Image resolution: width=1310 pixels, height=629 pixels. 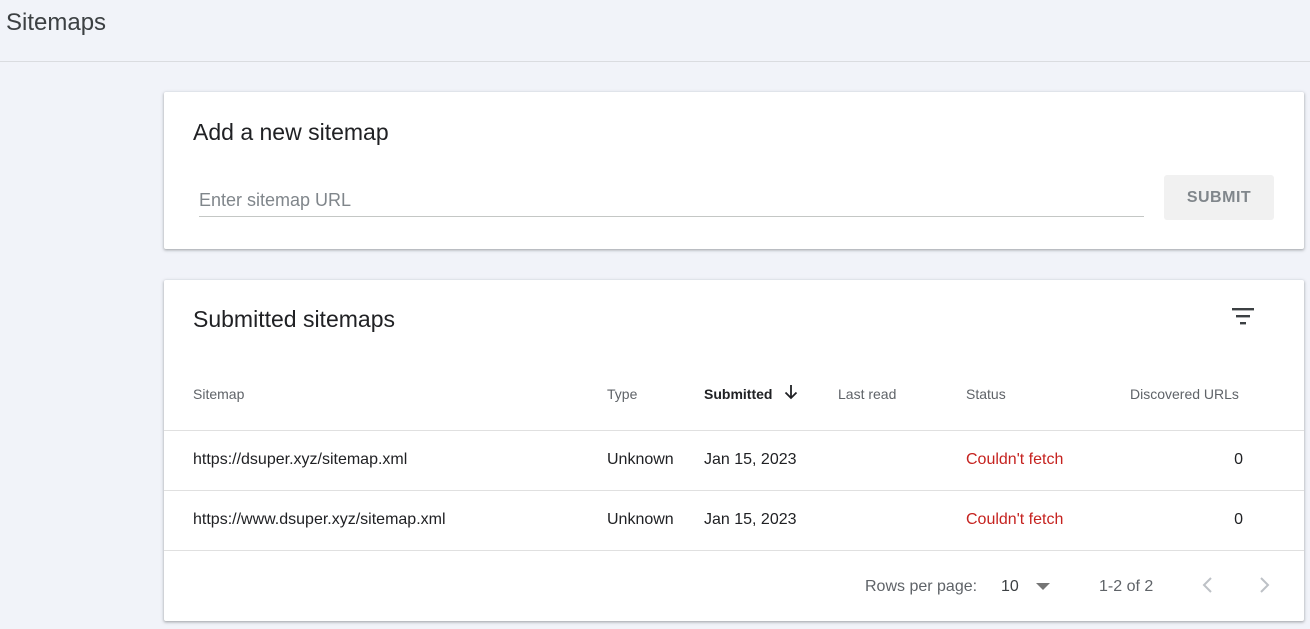 I want to click on chevron-left-icon, so click(x=1208, y=585).